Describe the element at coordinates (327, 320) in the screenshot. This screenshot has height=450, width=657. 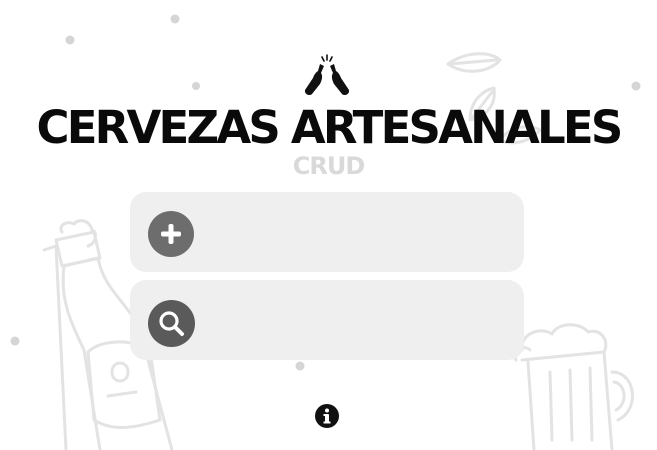
I see `search-beer-button` at that location.